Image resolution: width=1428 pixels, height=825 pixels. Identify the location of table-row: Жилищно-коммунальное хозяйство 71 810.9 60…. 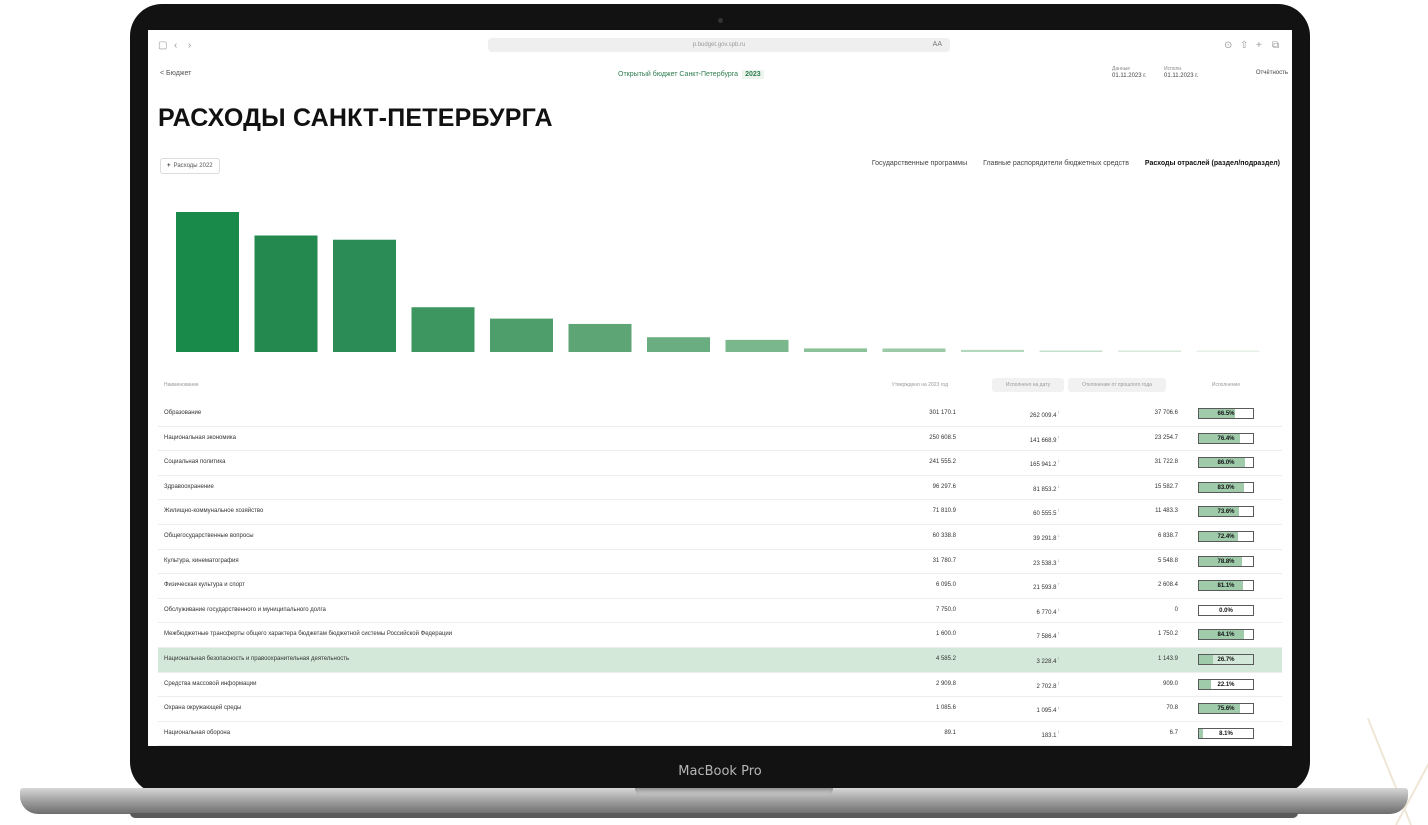
(720, 512).